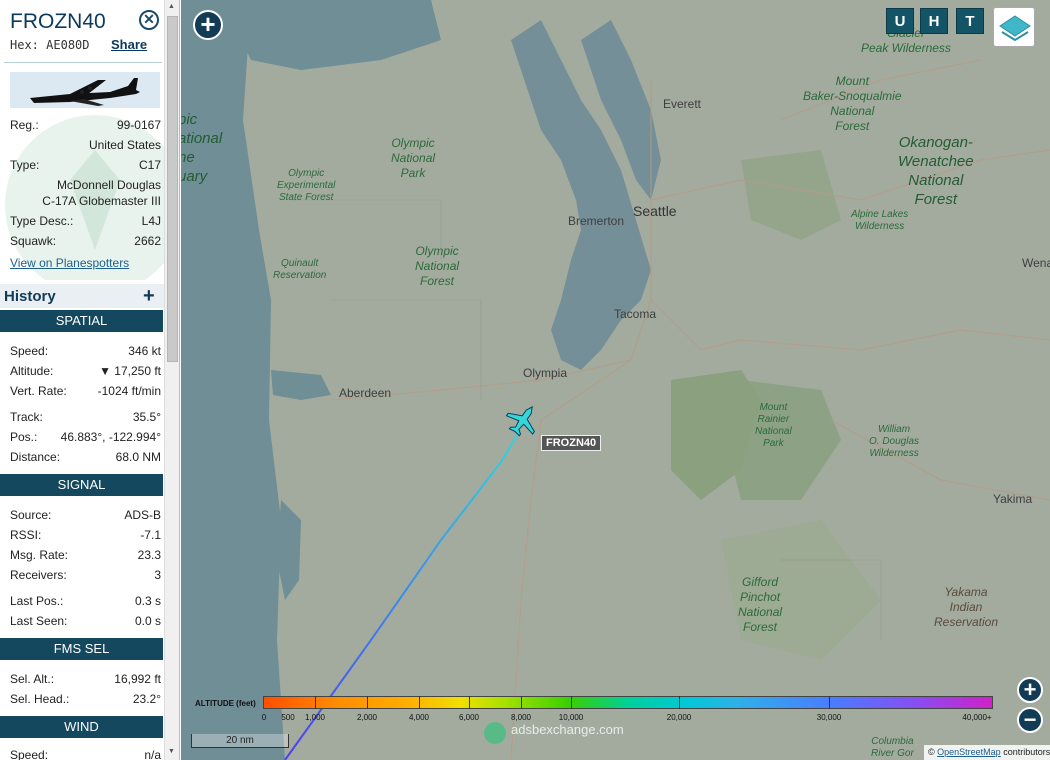  What do you see at coordinates (1030, 720) in the screenshot?
I see `zoom-out-button: −` at bounding box center [1030, 720].